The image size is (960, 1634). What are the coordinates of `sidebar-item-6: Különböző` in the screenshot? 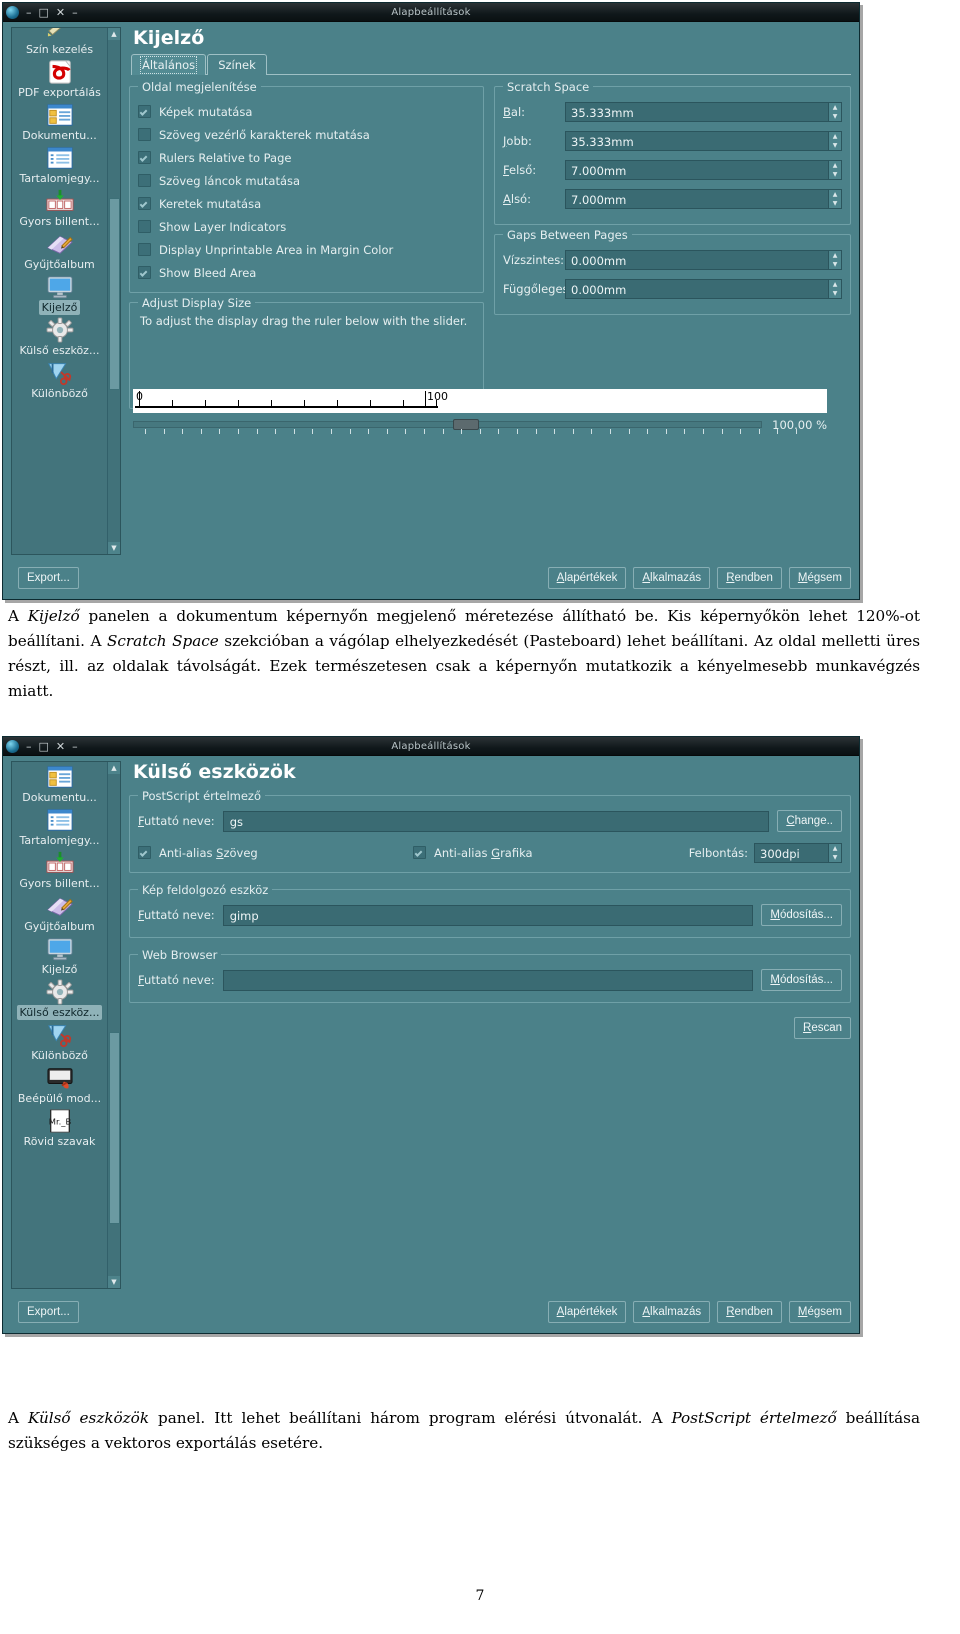 It's located at (59, 1041).